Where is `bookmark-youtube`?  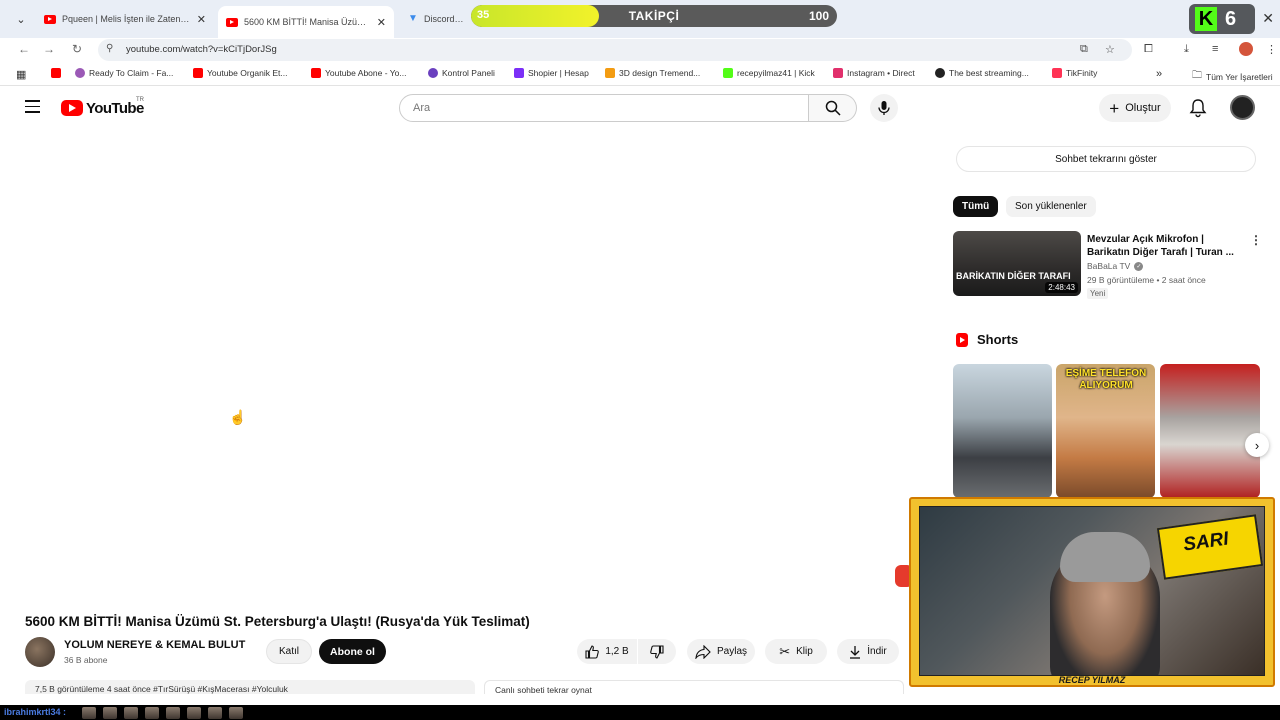
bookmark-youtube is located at coordinates (56, 73).